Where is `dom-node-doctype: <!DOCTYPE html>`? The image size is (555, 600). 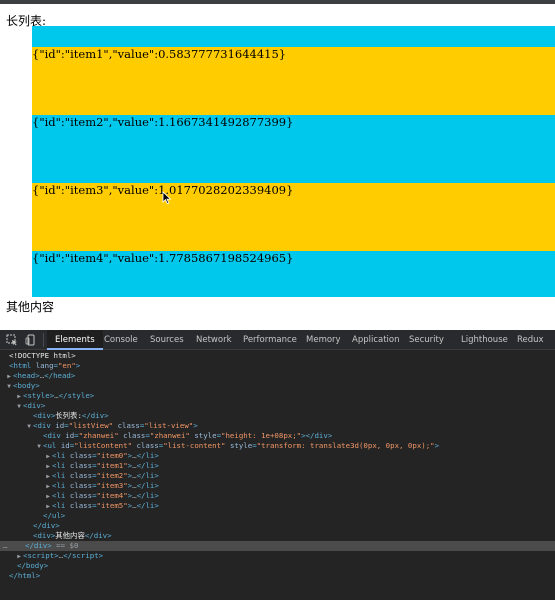
dom-node-doctype: <!DOCTYPE html> is located at coordinates (277, 356).